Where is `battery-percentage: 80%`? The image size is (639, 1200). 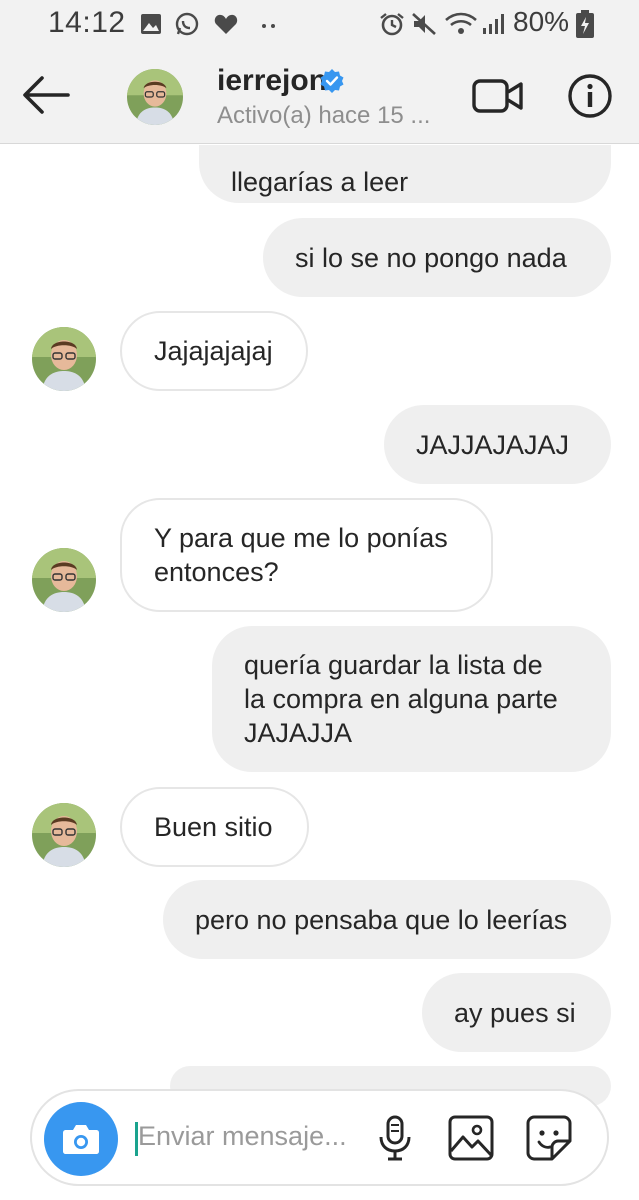 battery-percentage: 80% is located at coordinates (541, 21).